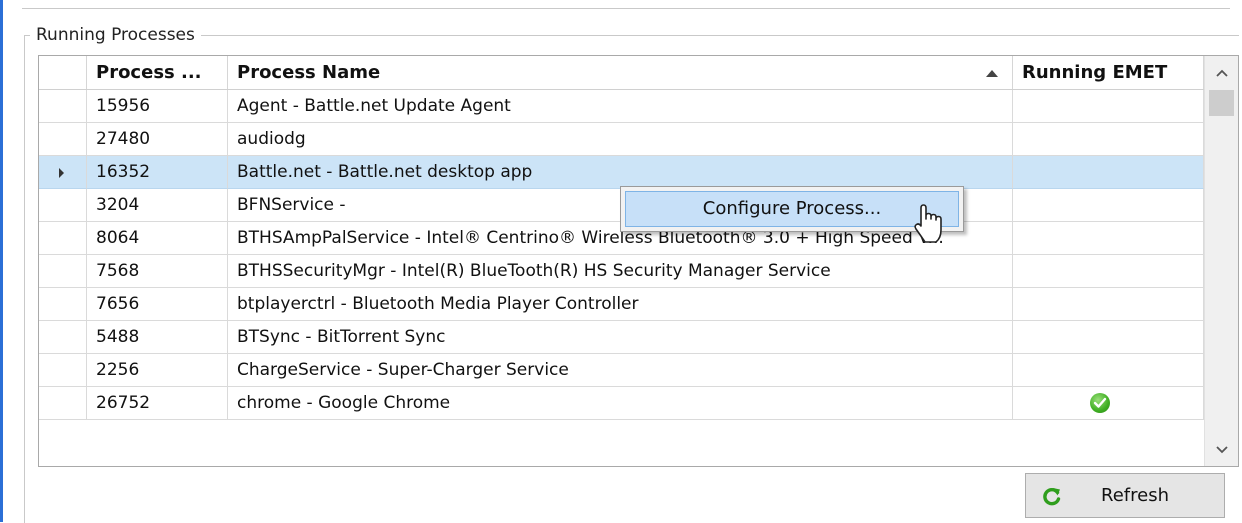  What do you see at coordinates (157, 370) in the screenshot?
I see `pid-cell: 2256` at bounding box center [157, 370].